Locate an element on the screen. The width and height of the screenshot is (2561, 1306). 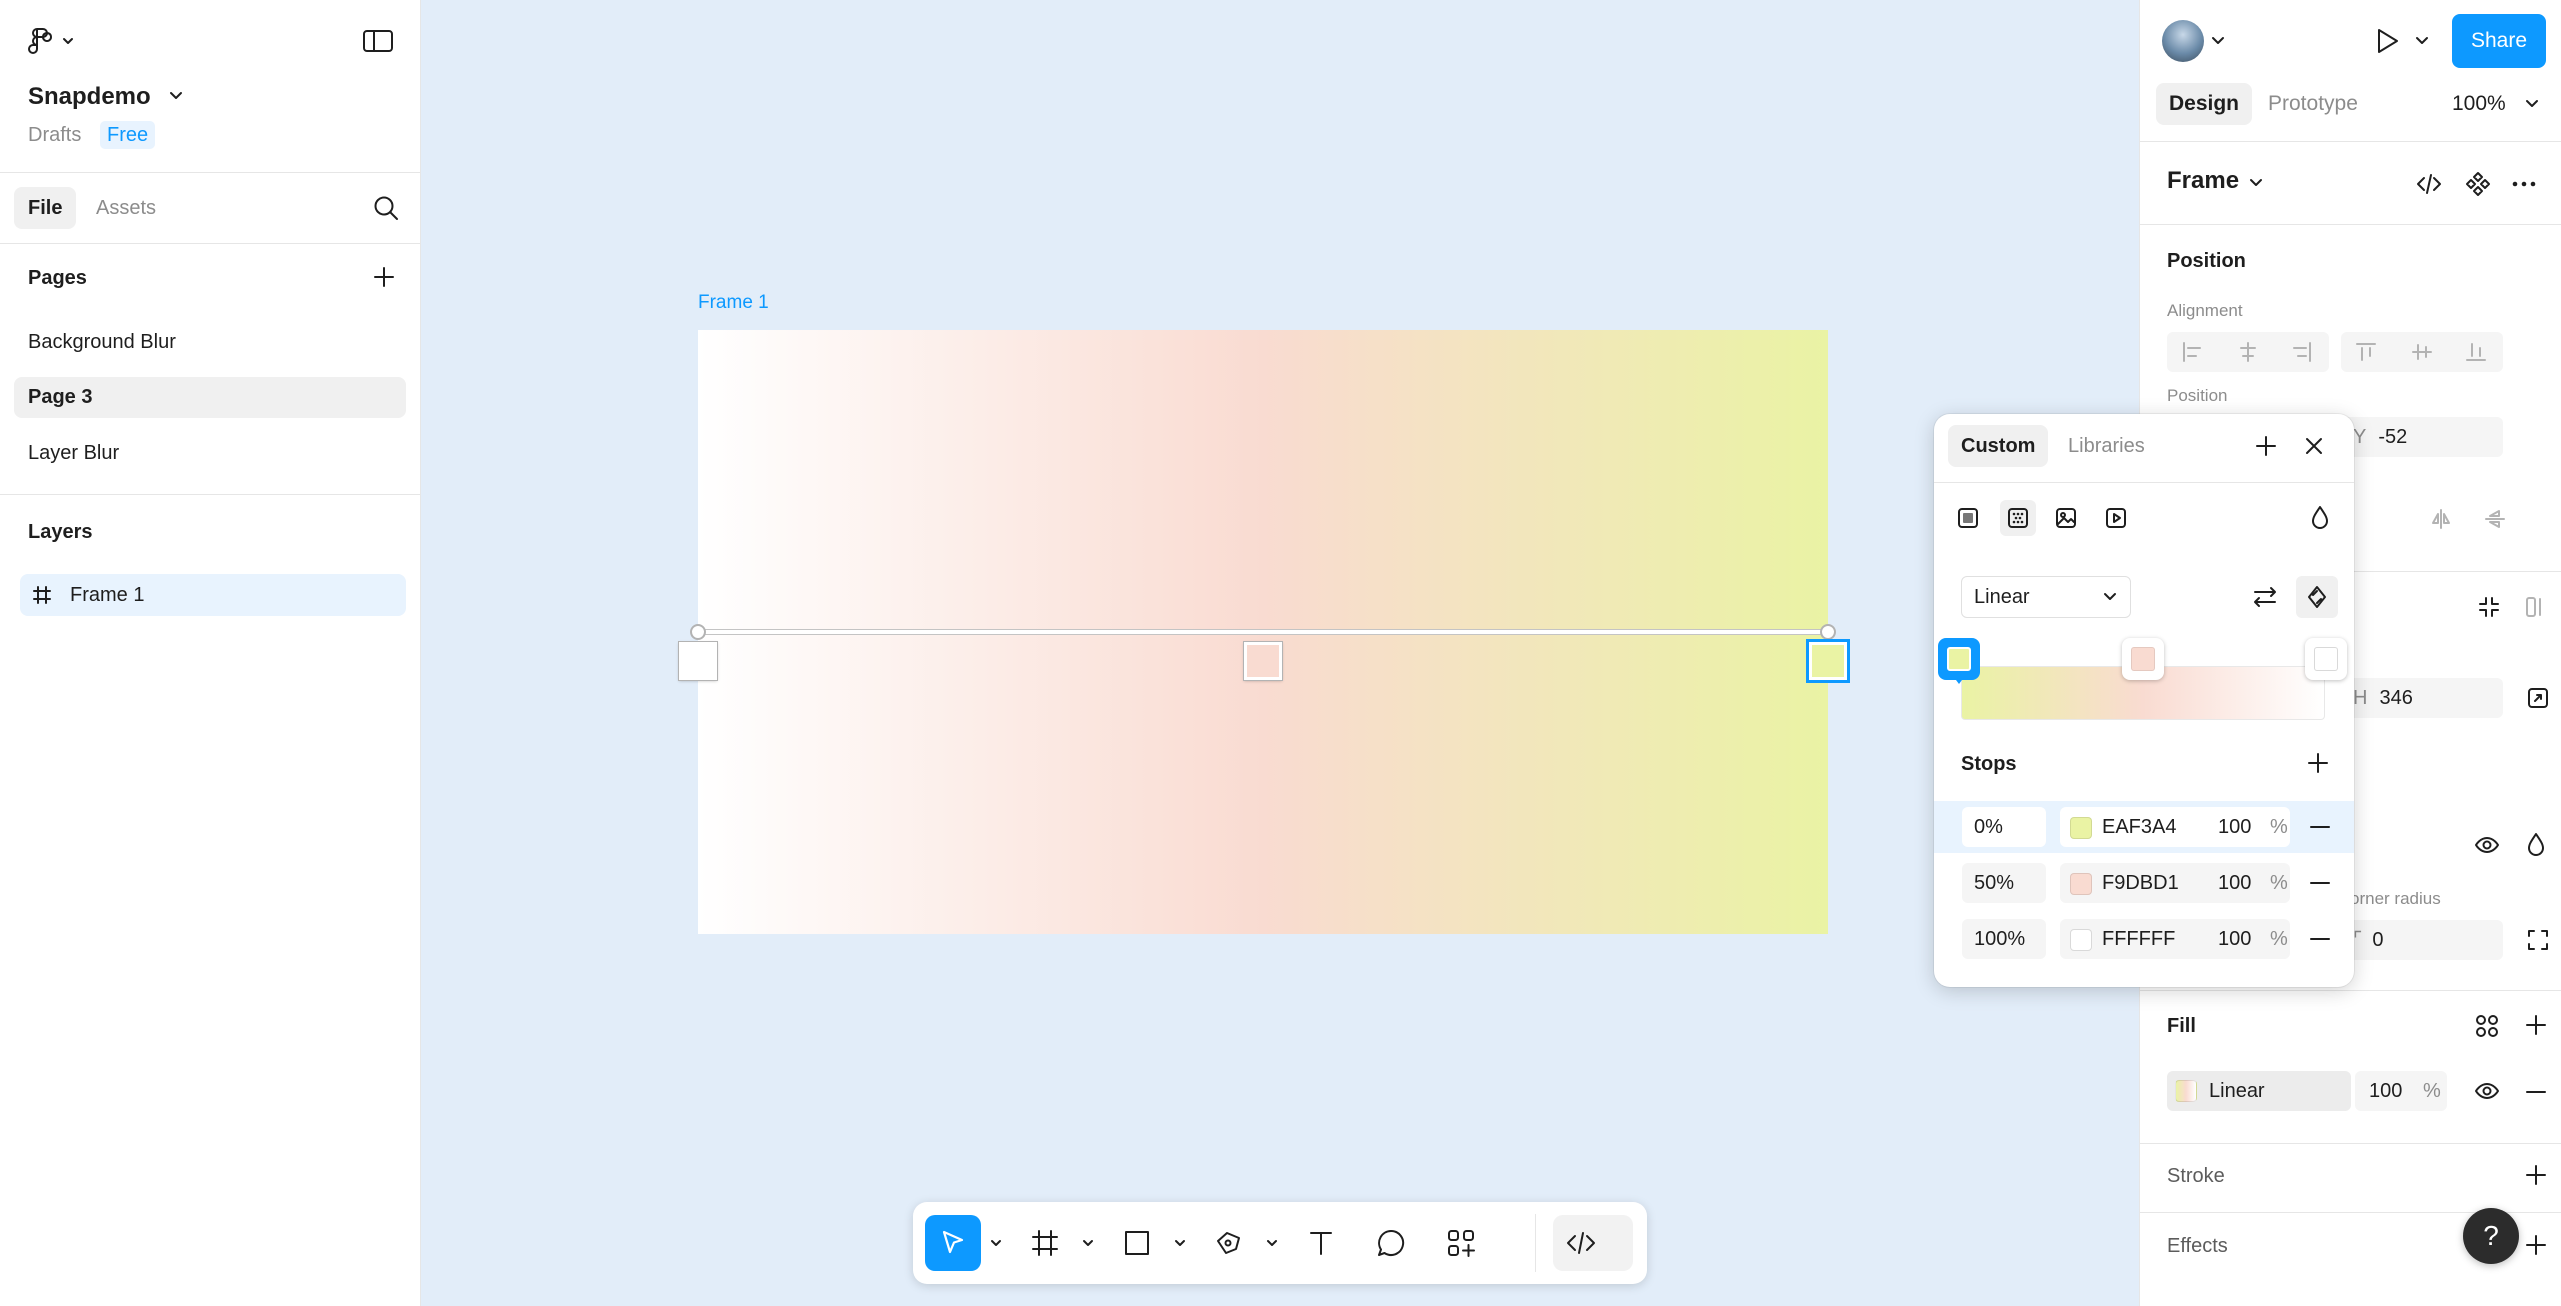
corner-radius-field: ⌜ 0 is located at coordinates (2422, 940).